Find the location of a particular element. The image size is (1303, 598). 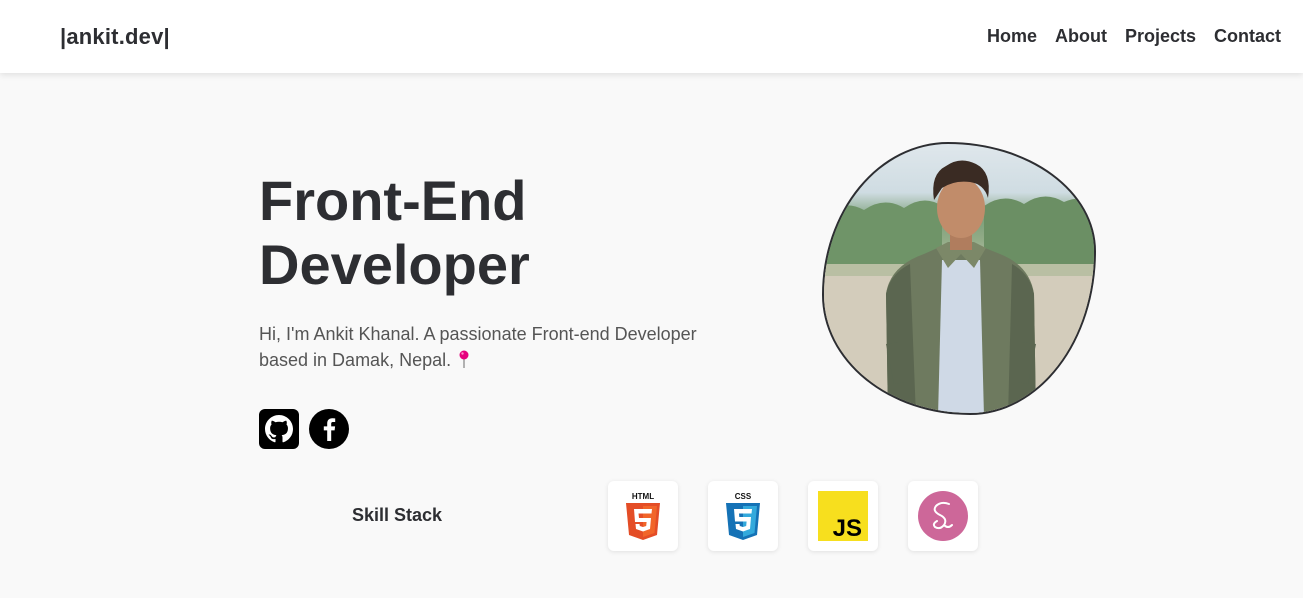

css3-icon: CSS is located at coordinates (743, 516).